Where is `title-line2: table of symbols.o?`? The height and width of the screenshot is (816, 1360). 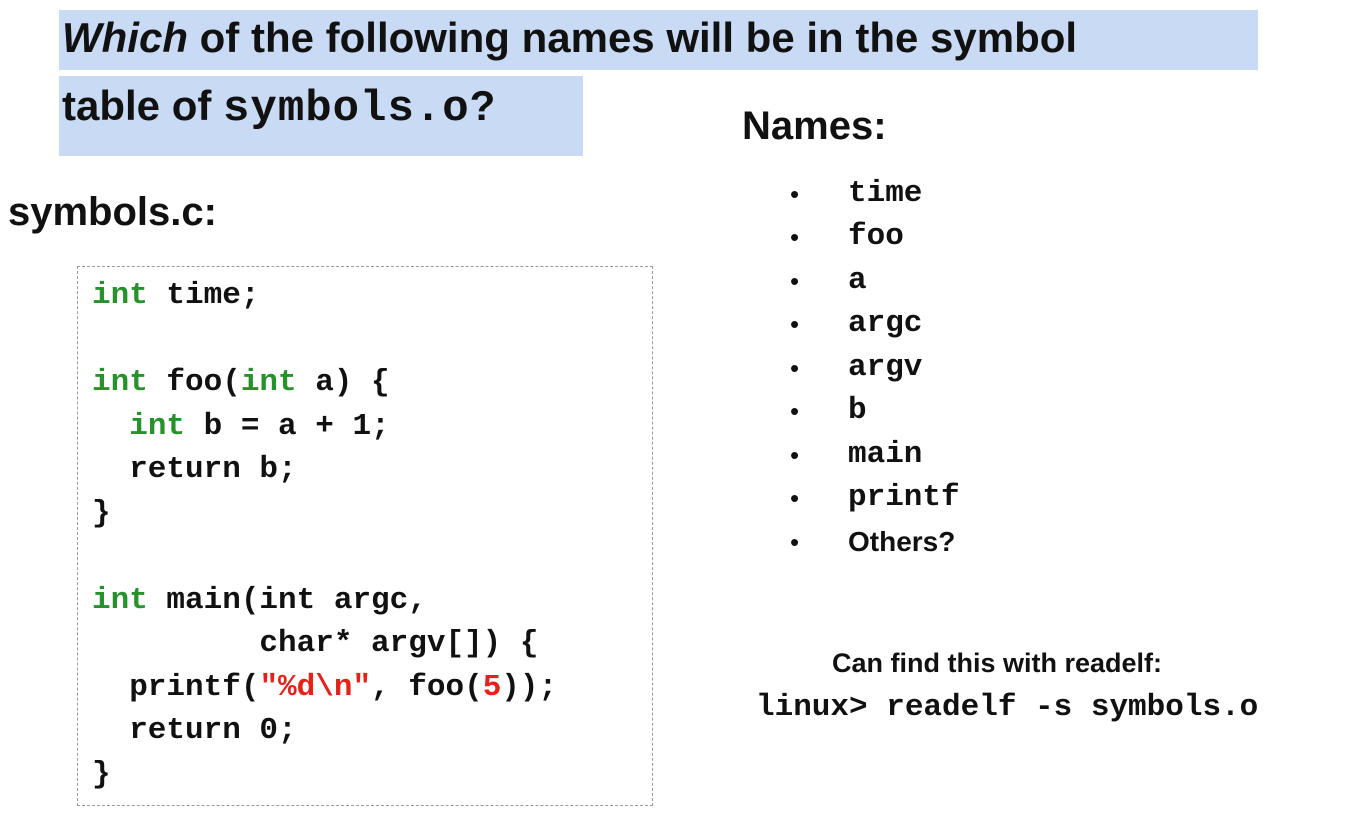
title-line2: table of symbols.o? is located at coordinates (278, 107).